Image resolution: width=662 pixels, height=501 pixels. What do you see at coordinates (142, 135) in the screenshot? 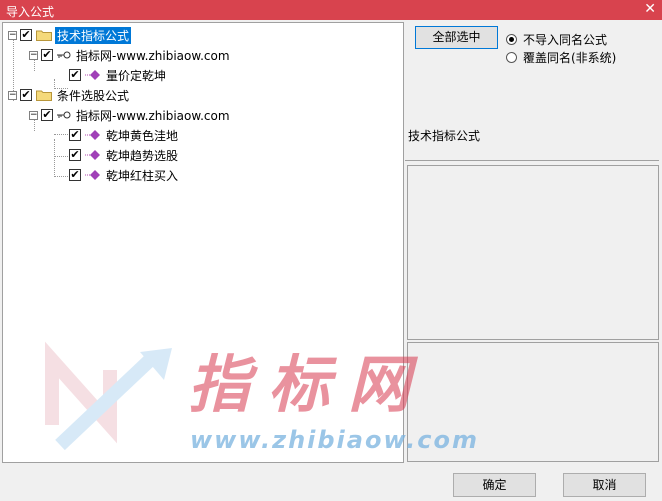
I see `tree-node-label: 乾坤黄色洼地` at bounding box center [142, 135].